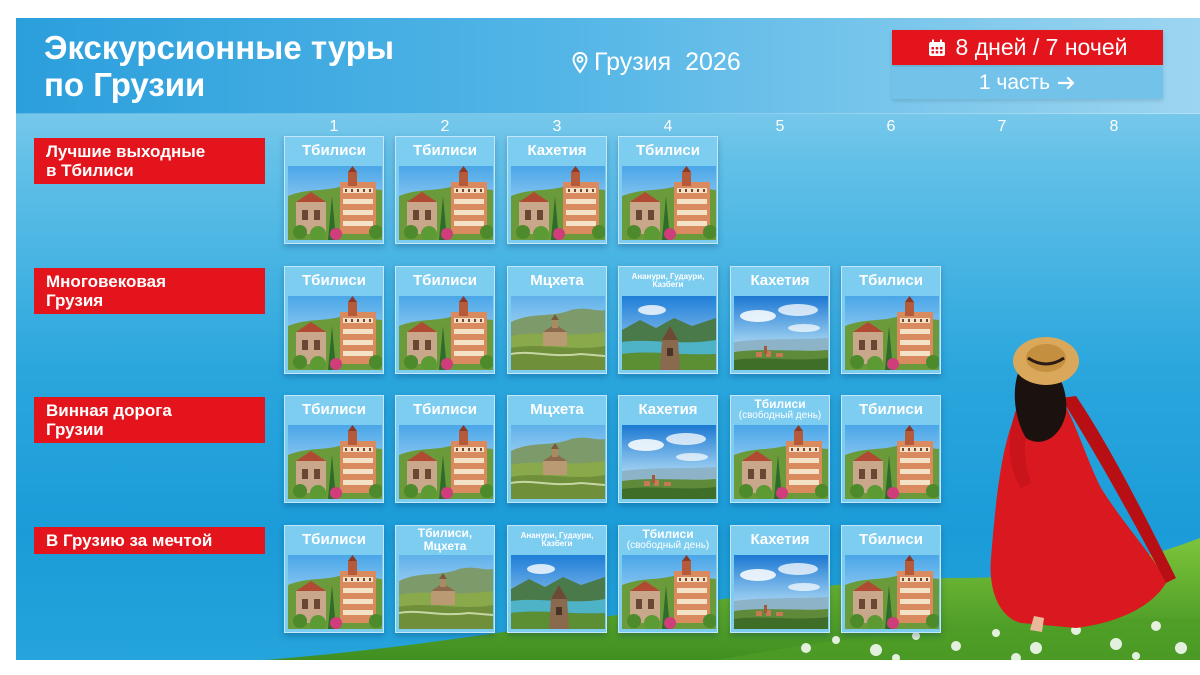  Describe the element at coordinates (90, 170) in the screenshot. I see `tour-name-line2: в Тбилиси` at that location.